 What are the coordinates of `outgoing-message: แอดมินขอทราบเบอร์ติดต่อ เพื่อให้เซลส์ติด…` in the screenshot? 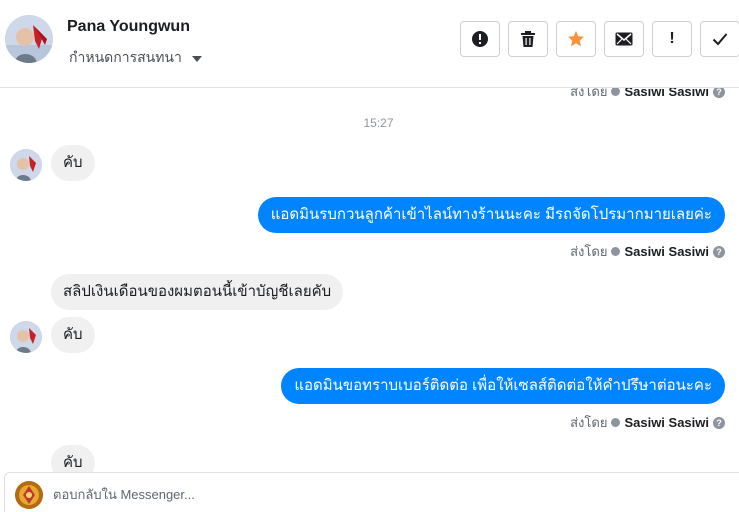 It's located at (503, 386).